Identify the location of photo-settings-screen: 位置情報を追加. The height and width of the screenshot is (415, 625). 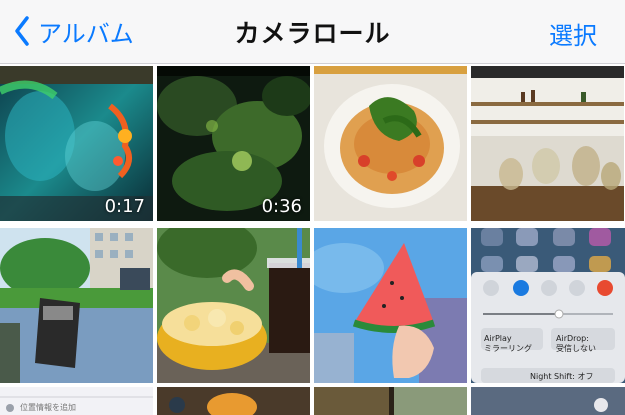
(76, 401).